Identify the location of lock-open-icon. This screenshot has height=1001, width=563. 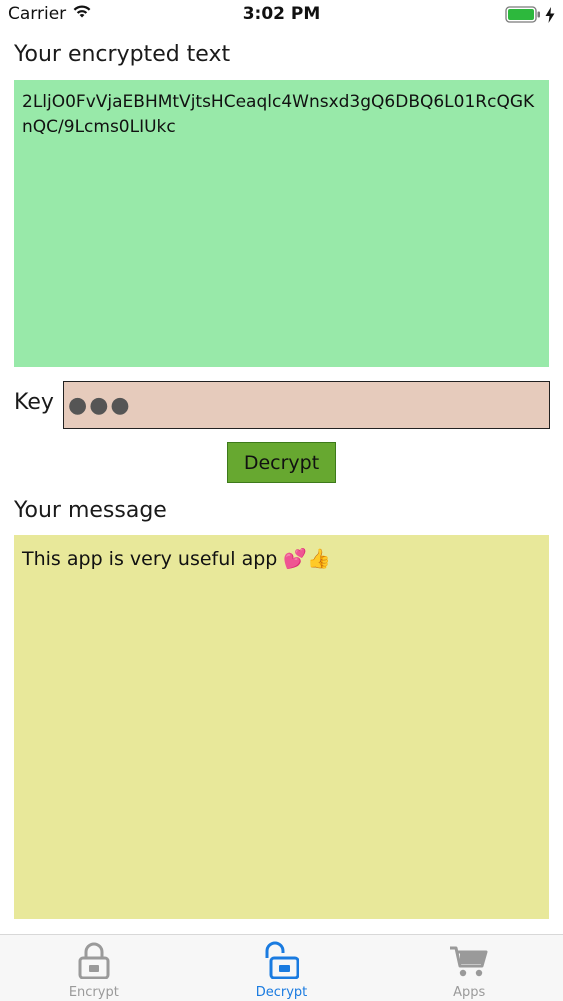
(282, 962).